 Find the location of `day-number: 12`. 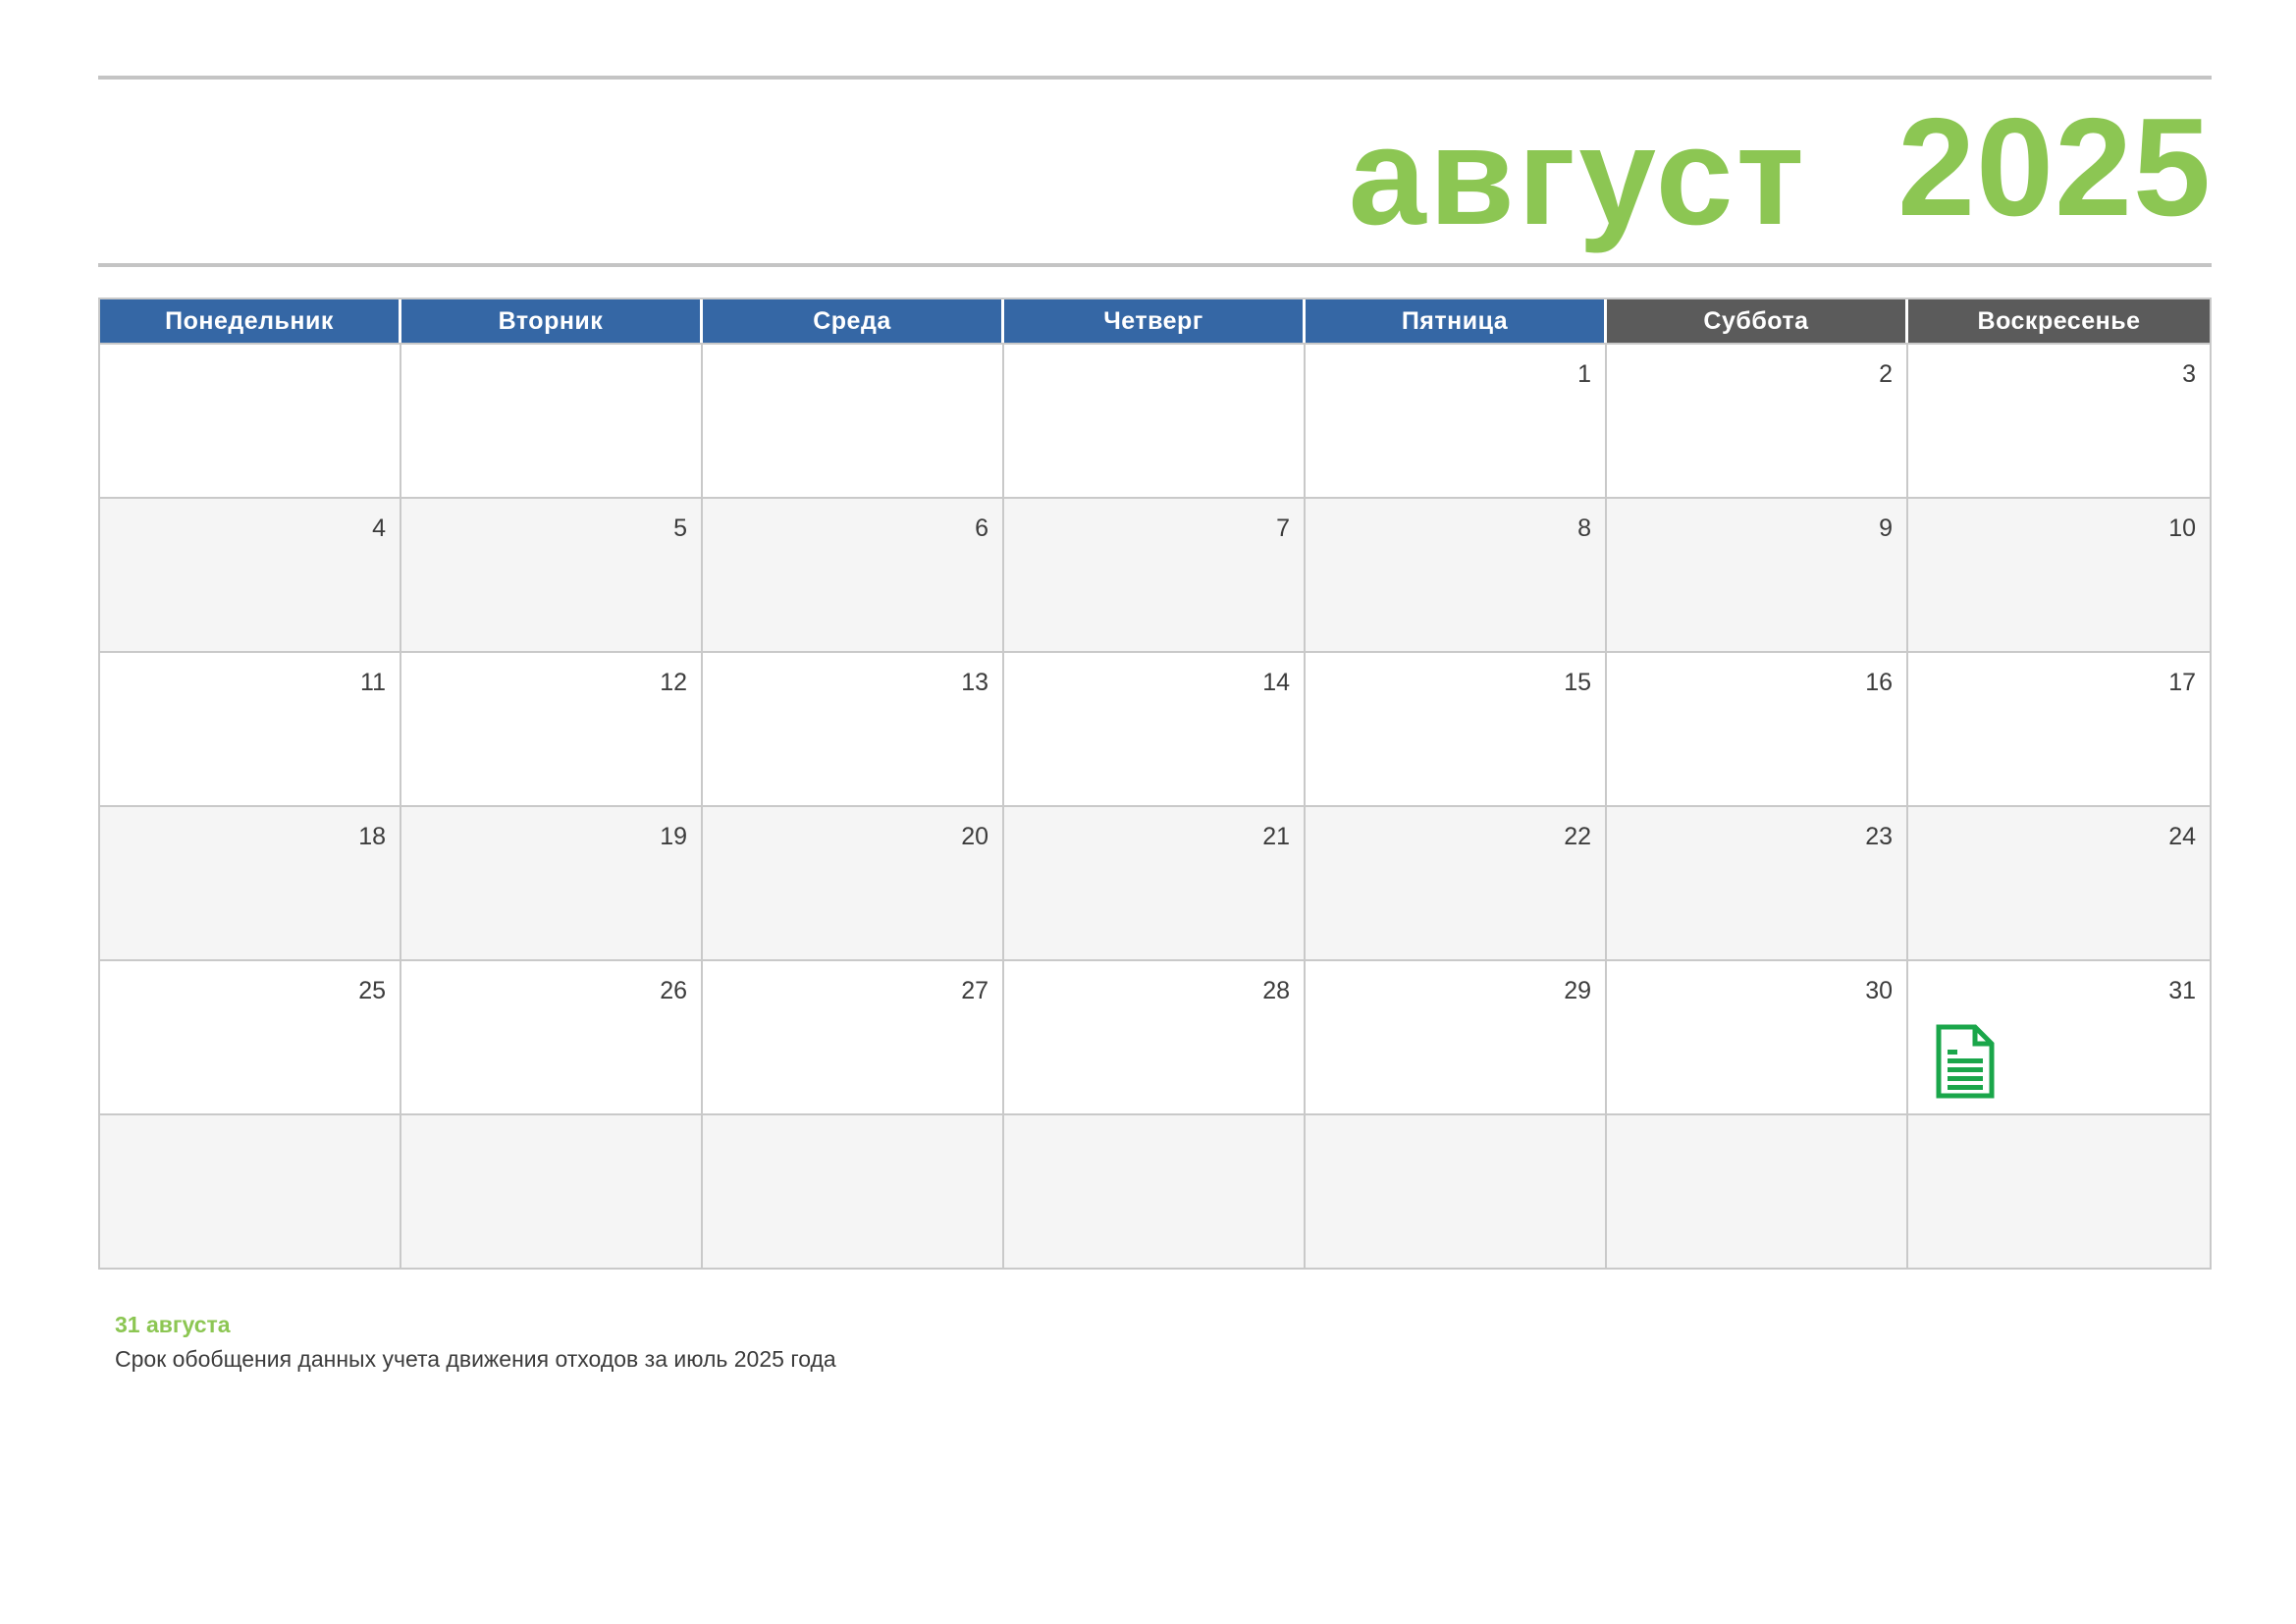

day-number: 12 is located at coordinates (673, 682).